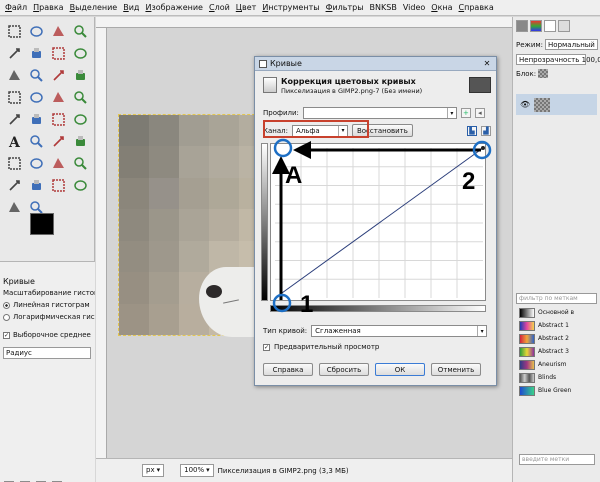 The height and width of the screenshot is (482, 600). Describe the element at coordinates (556, 351) in the screenshot. I see `gradient-item: Abstract 3` at that location.